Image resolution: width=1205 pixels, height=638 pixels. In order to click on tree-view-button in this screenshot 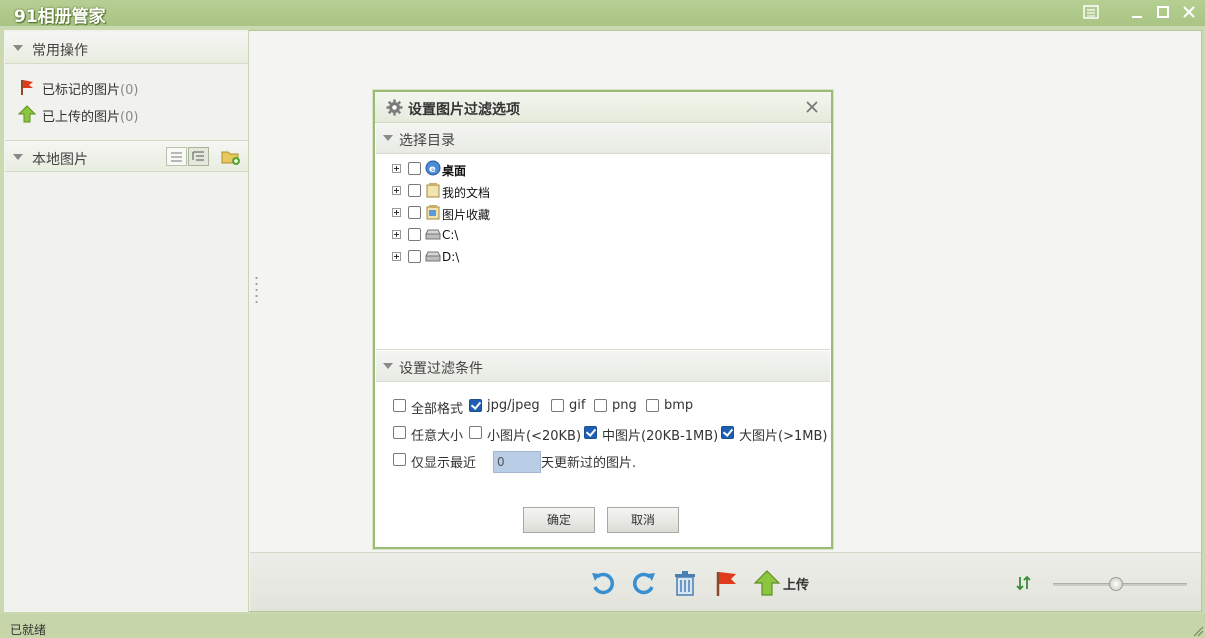, I will do `click(198, 156)`.